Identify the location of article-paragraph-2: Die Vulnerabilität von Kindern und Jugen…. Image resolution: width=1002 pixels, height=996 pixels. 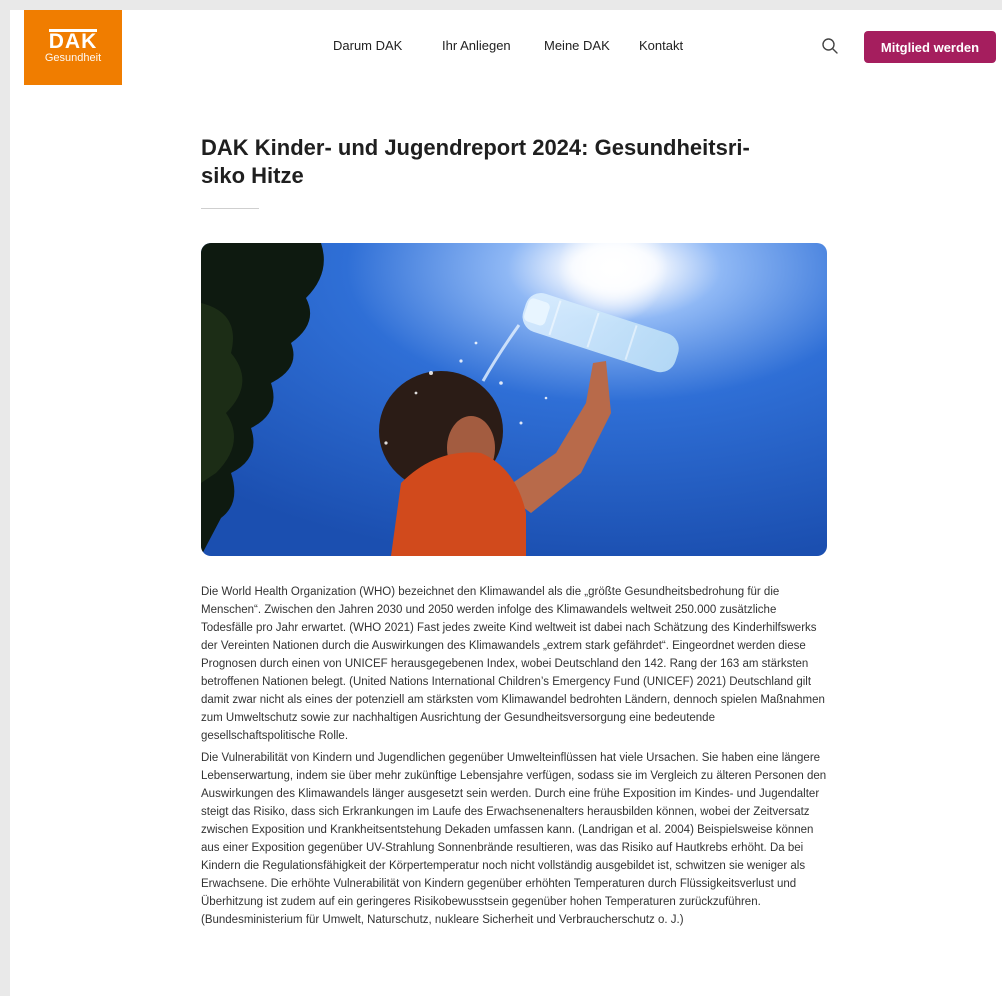
(514, 839).